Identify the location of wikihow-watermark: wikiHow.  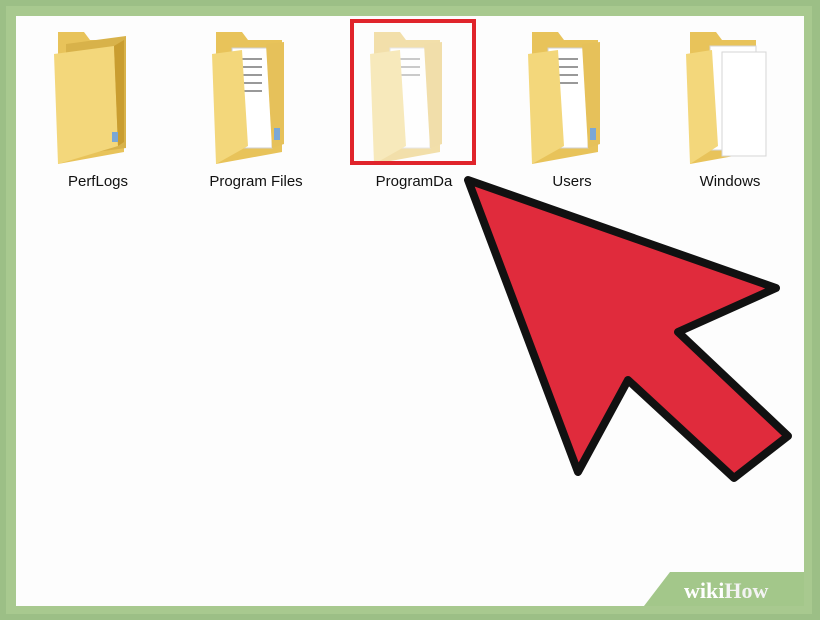
(724, 589).